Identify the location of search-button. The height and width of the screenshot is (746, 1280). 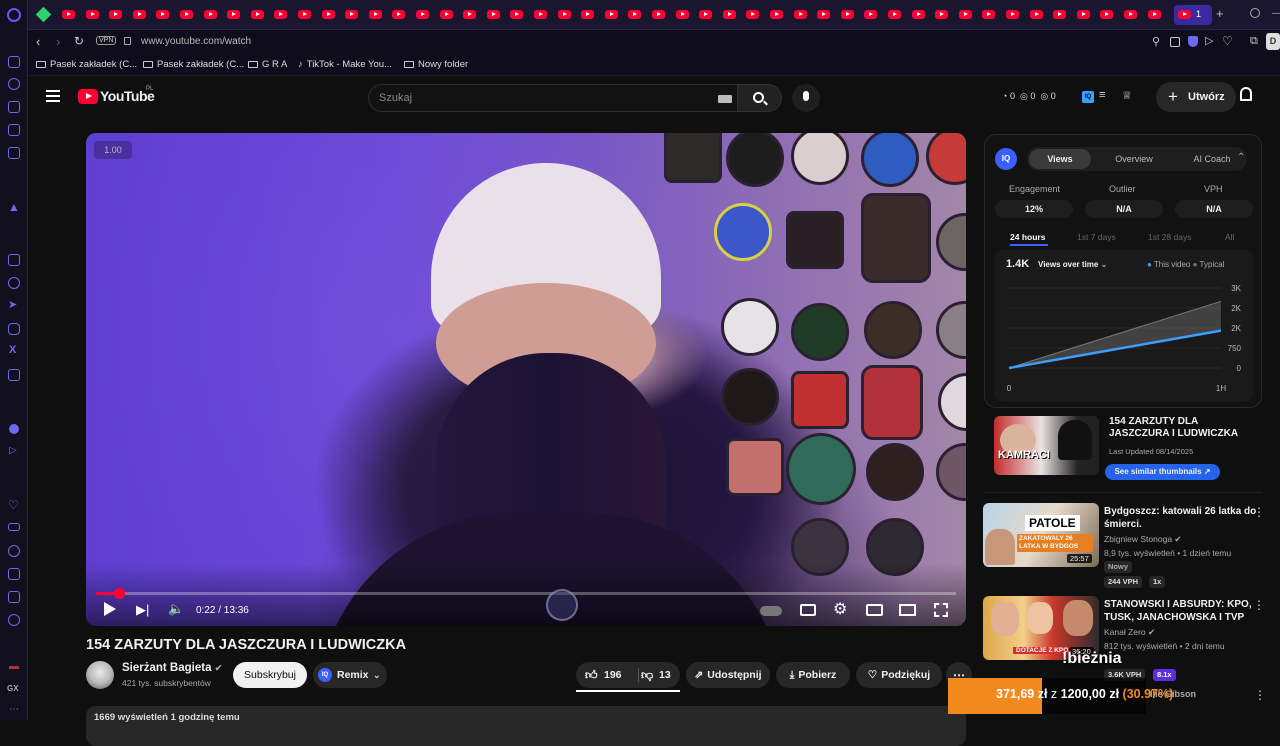
(760, 98).